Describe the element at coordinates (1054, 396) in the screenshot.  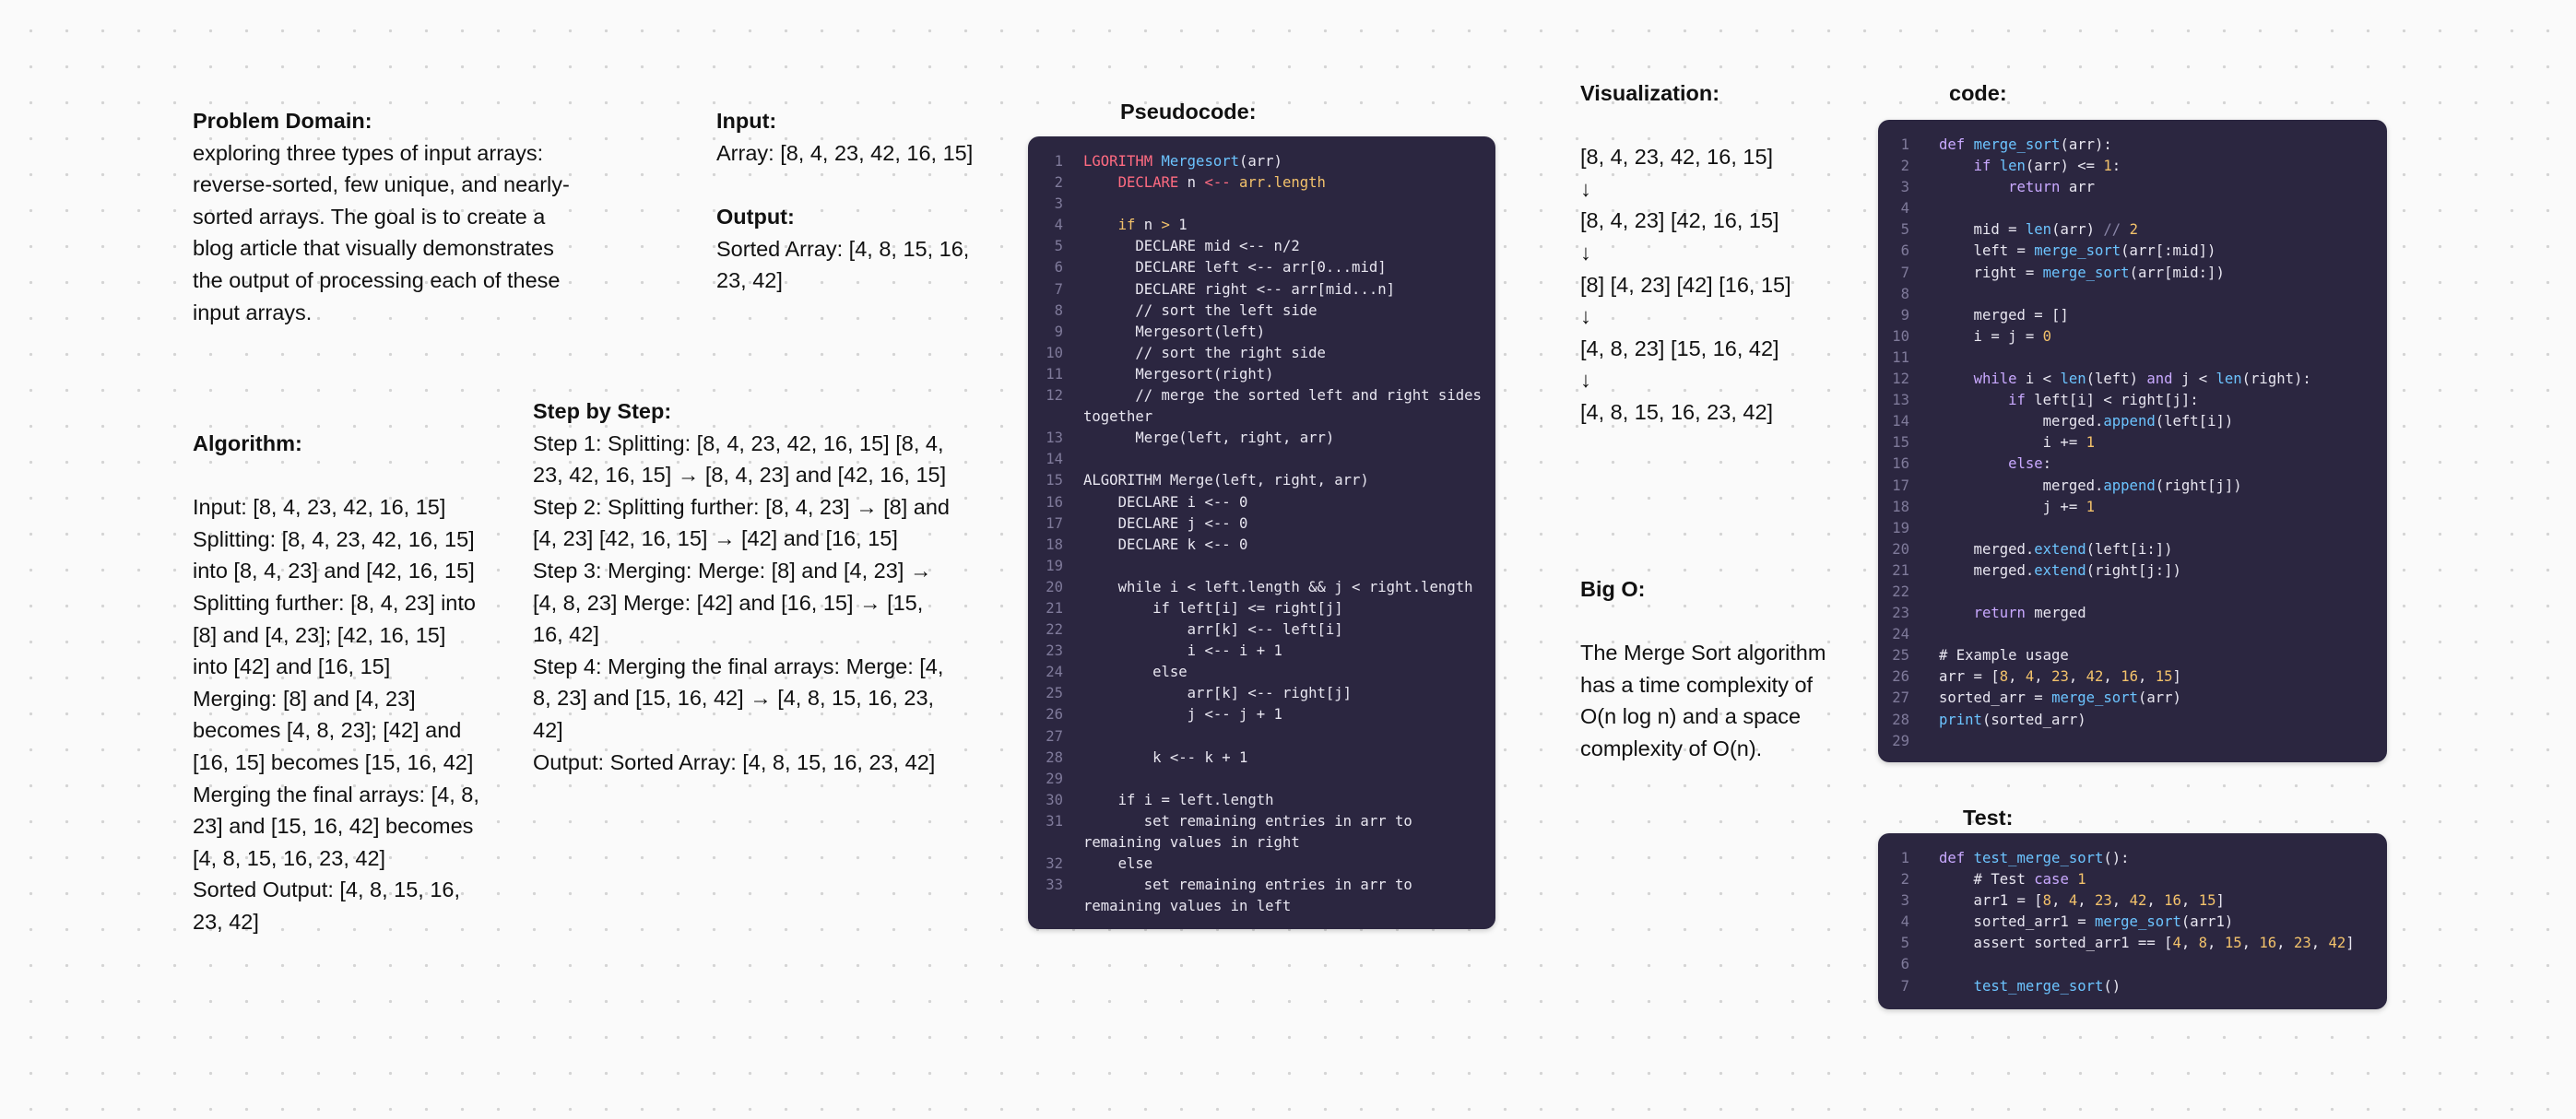
I see `line-number: 12` at that location.